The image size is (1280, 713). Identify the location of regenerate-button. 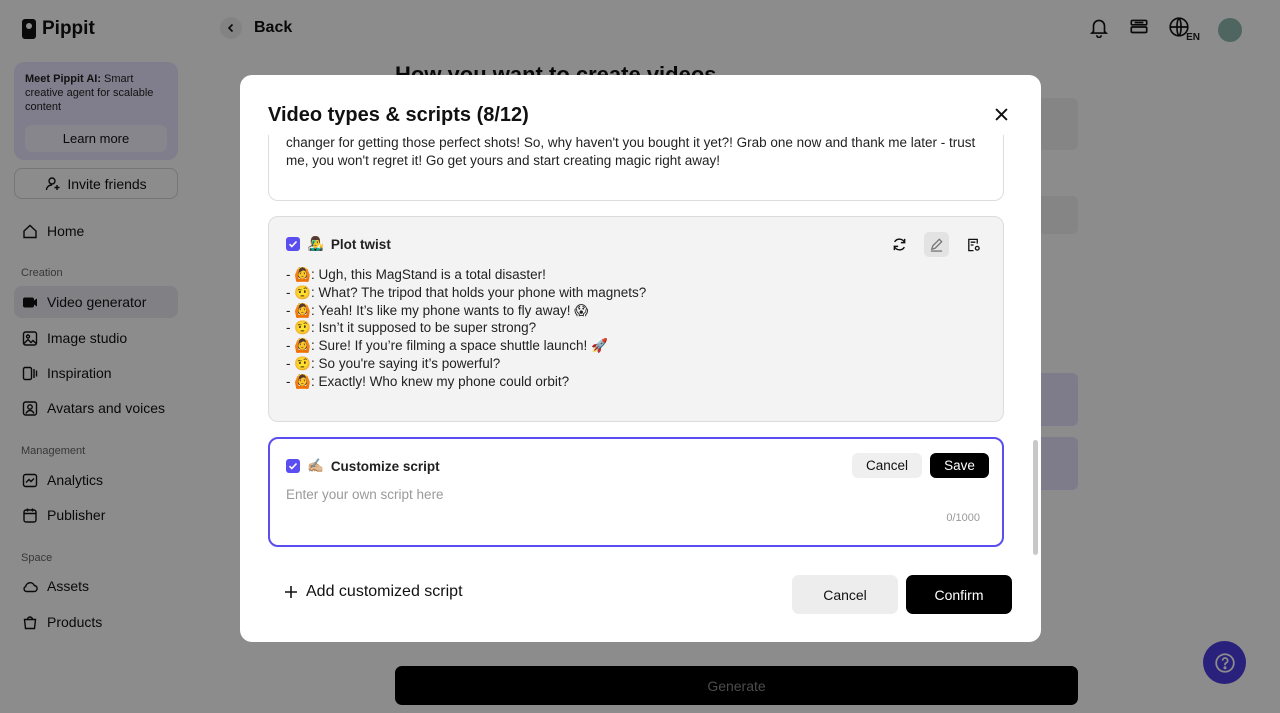
(899, 244).